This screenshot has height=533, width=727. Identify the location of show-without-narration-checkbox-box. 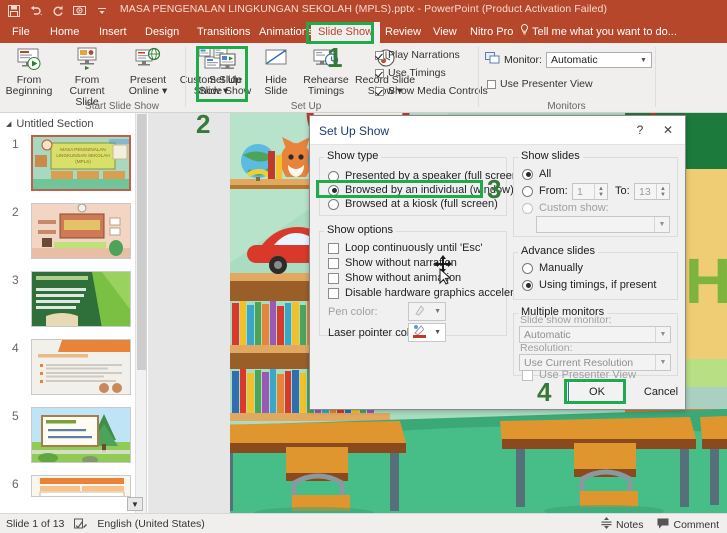
(333, 263).